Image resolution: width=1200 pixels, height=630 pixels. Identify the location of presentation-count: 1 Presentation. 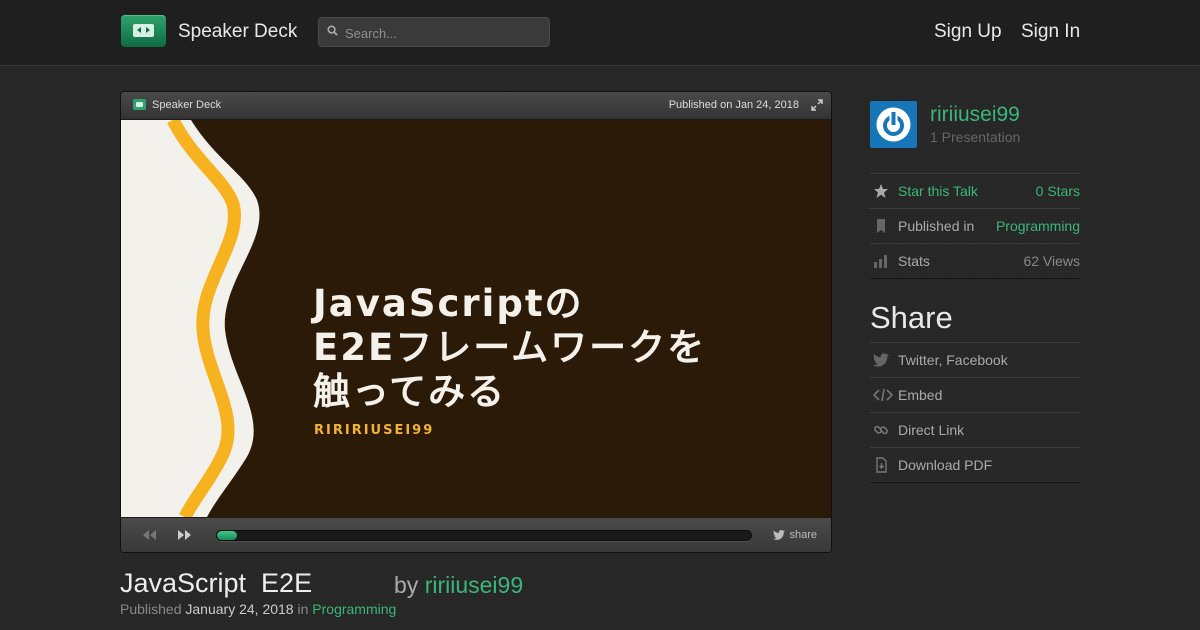
(975, 137).